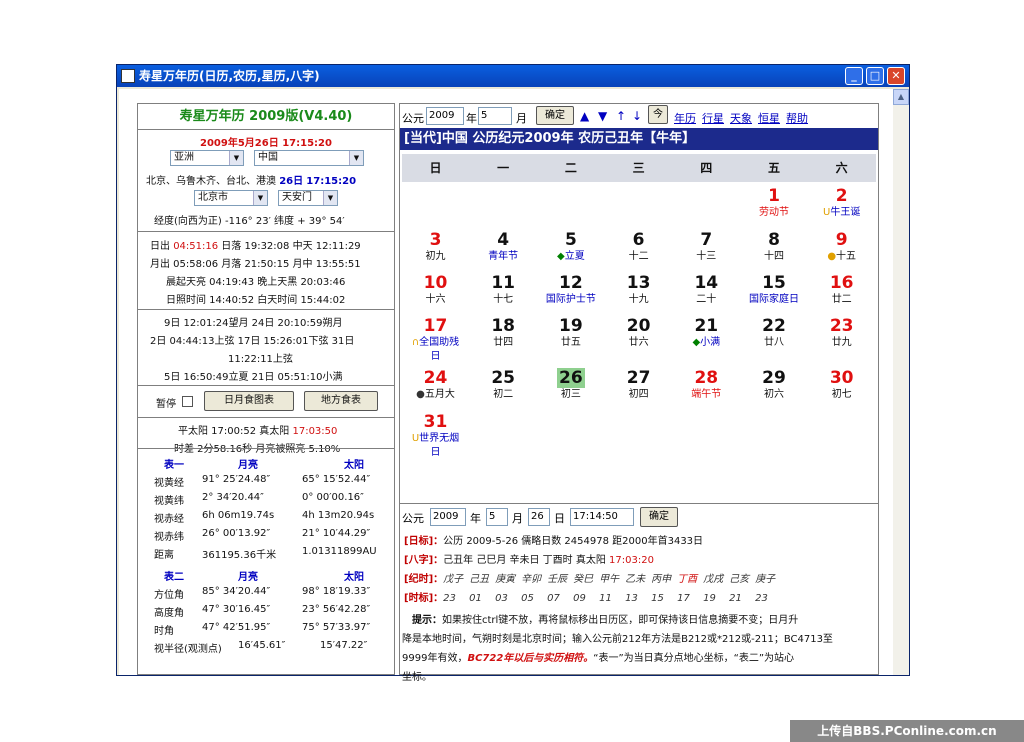 This screenshot has width=1024, height=742. Describe the element at coordinates (435, 435) in the screenshot. I see `day-cell: 31 U世界无烟日` at that location.